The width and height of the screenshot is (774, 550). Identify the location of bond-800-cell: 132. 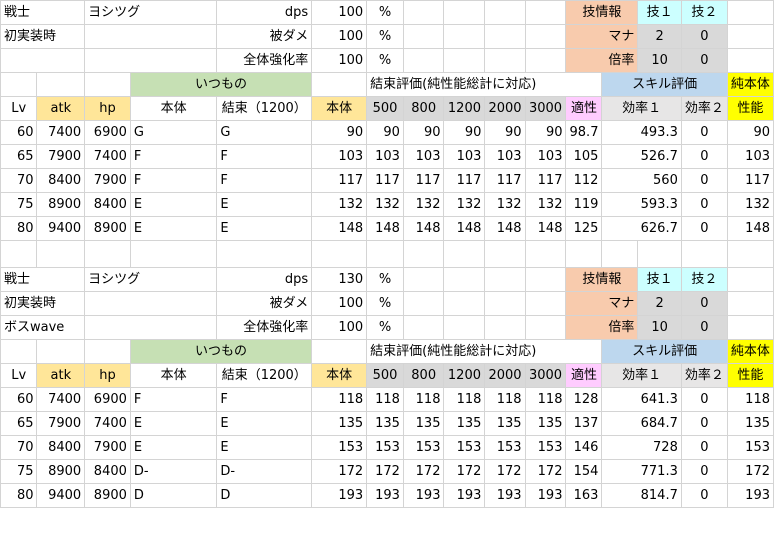
(423, 204).